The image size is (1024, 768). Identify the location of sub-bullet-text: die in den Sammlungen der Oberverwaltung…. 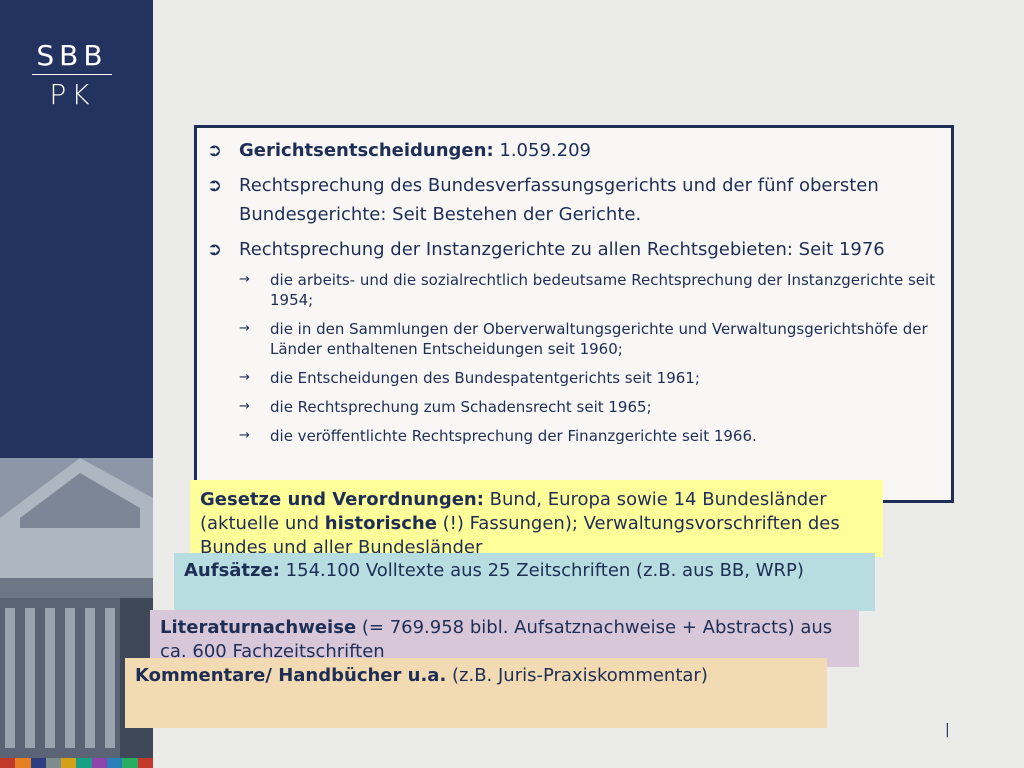
(599, 339).